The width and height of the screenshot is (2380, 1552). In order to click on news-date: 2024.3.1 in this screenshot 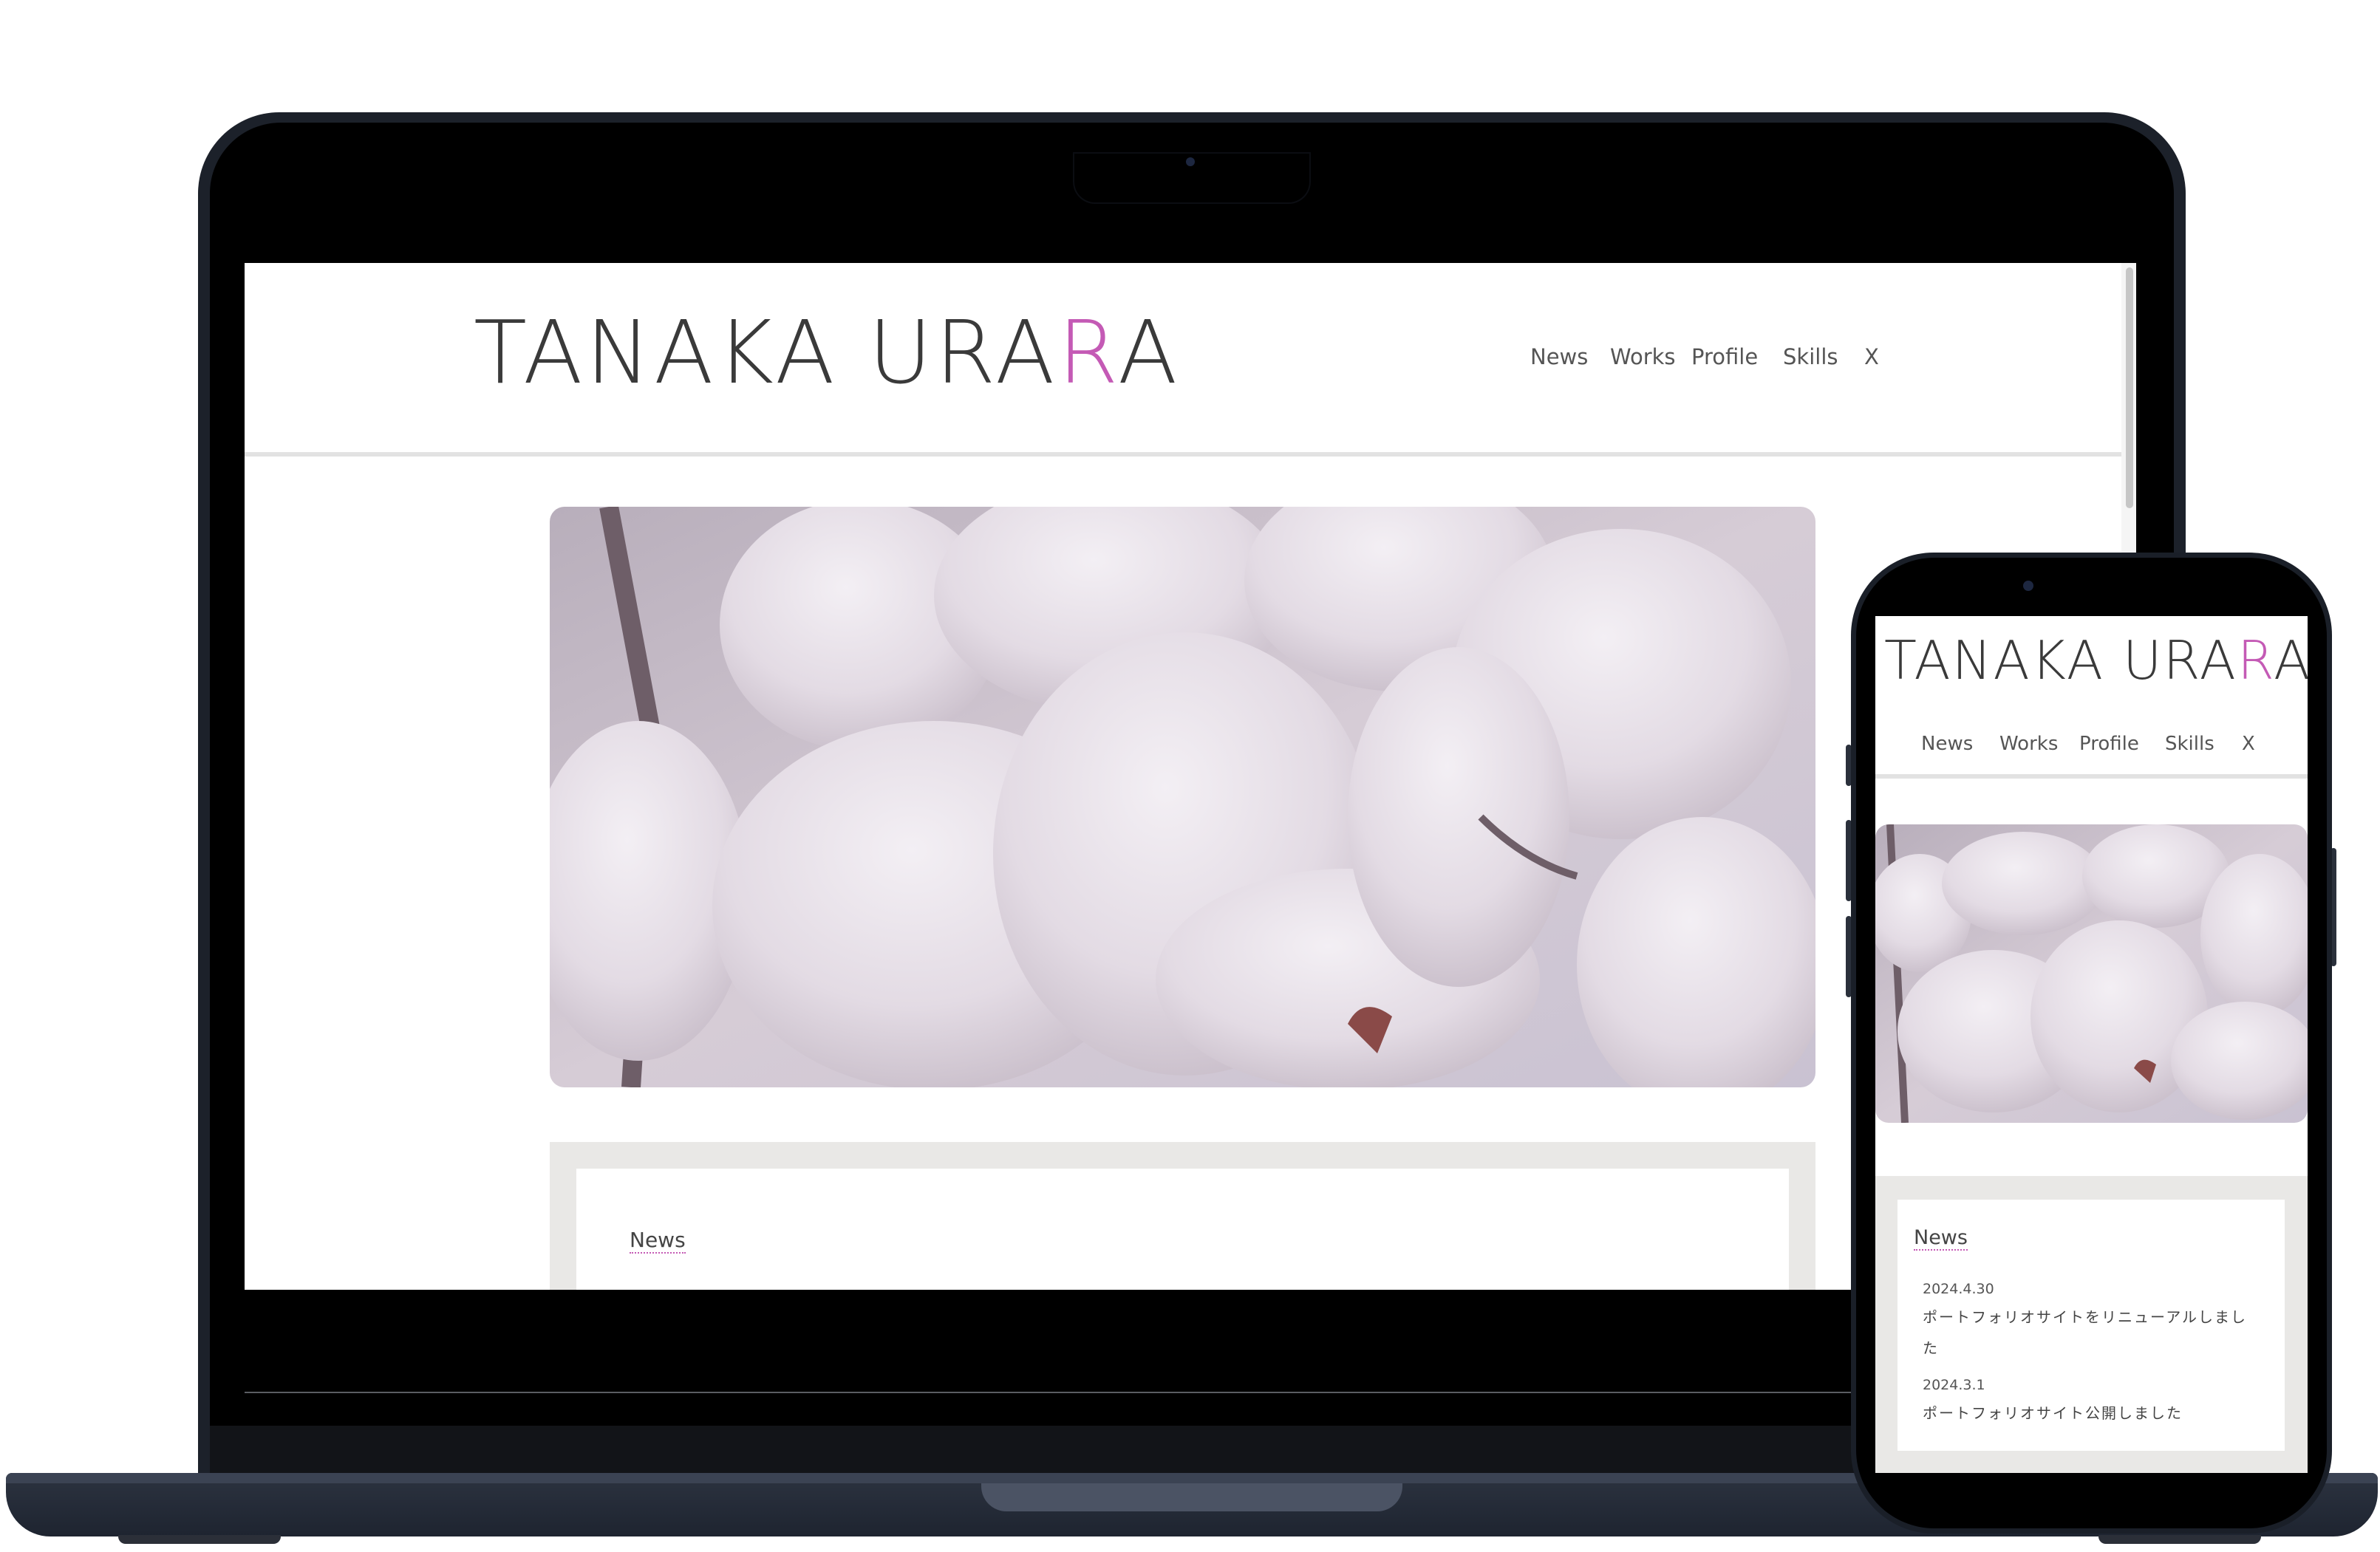, I will do `click(1954, 1385)`.